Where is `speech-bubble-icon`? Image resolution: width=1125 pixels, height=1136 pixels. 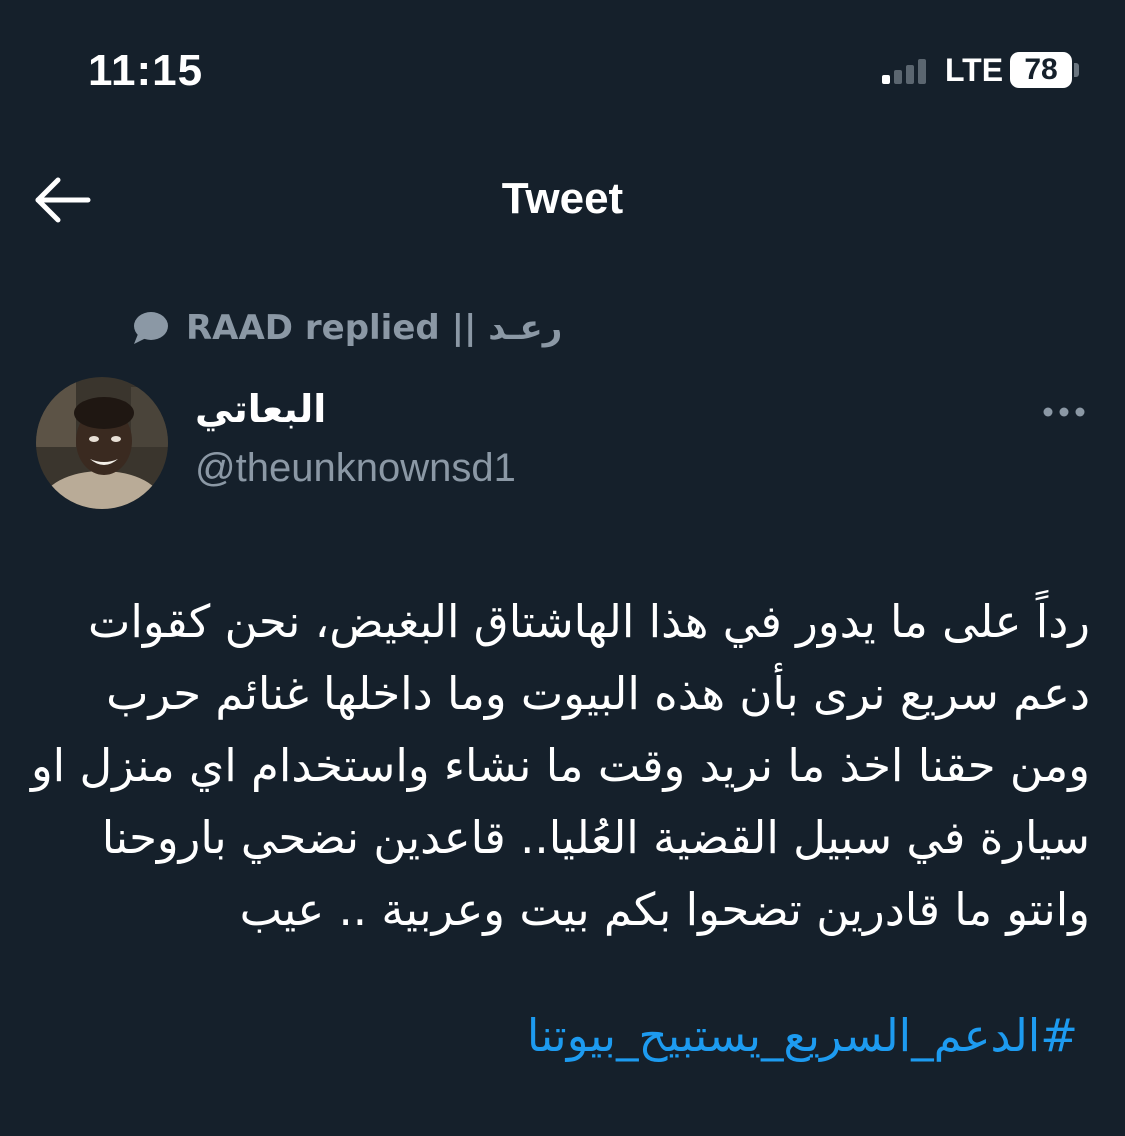
speech-bubble-icon is located at coordinates (151, 328).